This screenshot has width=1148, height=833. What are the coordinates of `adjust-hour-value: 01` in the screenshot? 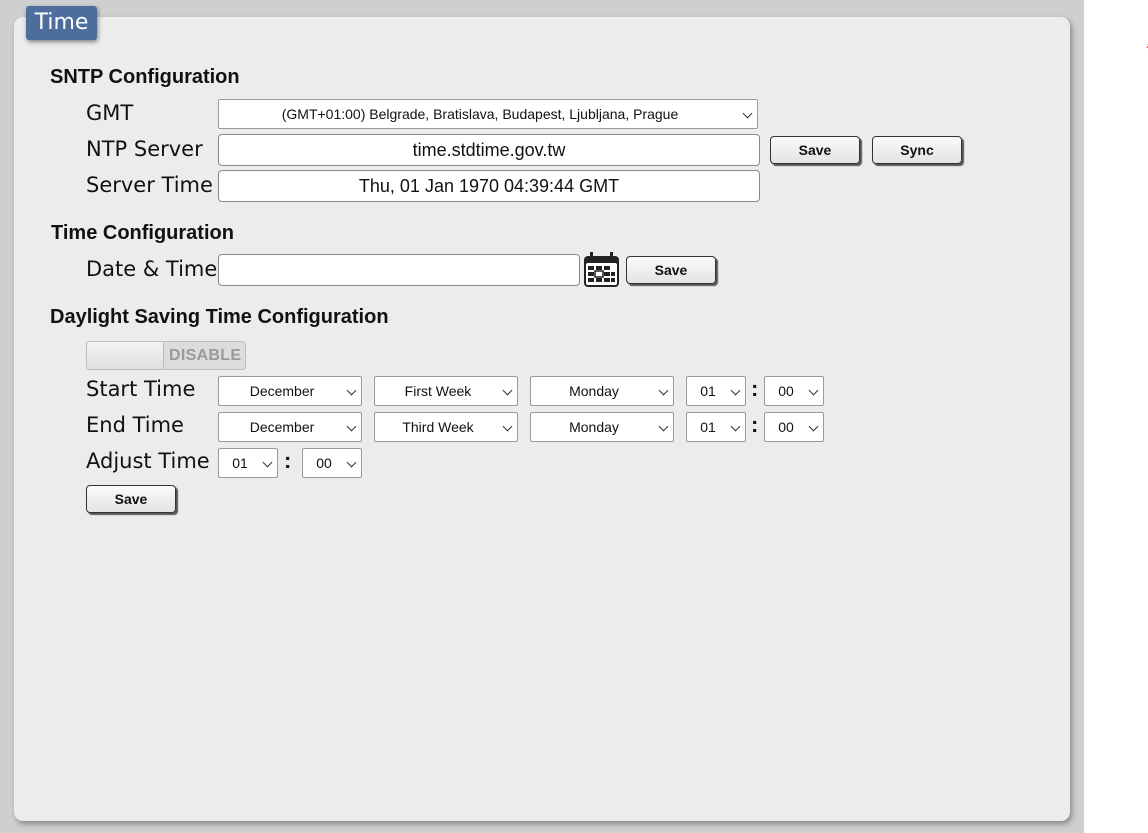 It's located at (240, 463).